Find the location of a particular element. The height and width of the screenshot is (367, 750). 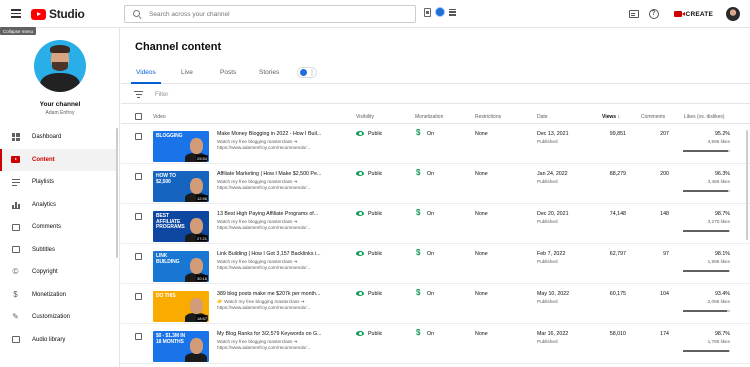

column-views: Views ↓ is located at coordinates (611, 117).